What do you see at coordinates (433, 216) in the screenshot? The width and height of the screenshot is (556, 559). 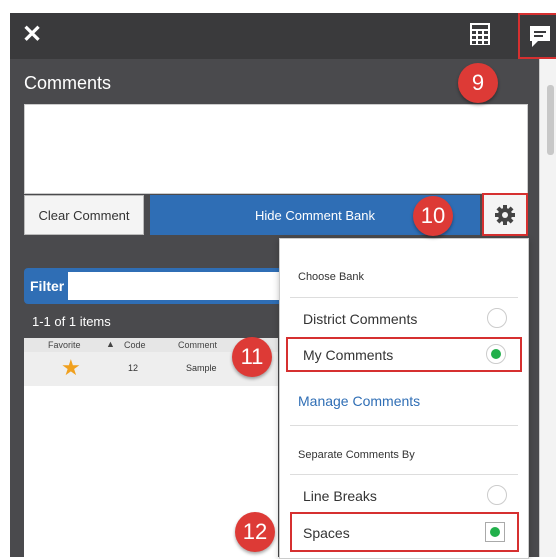 I see `callout-10: 10` at bounding box center [433, 216].